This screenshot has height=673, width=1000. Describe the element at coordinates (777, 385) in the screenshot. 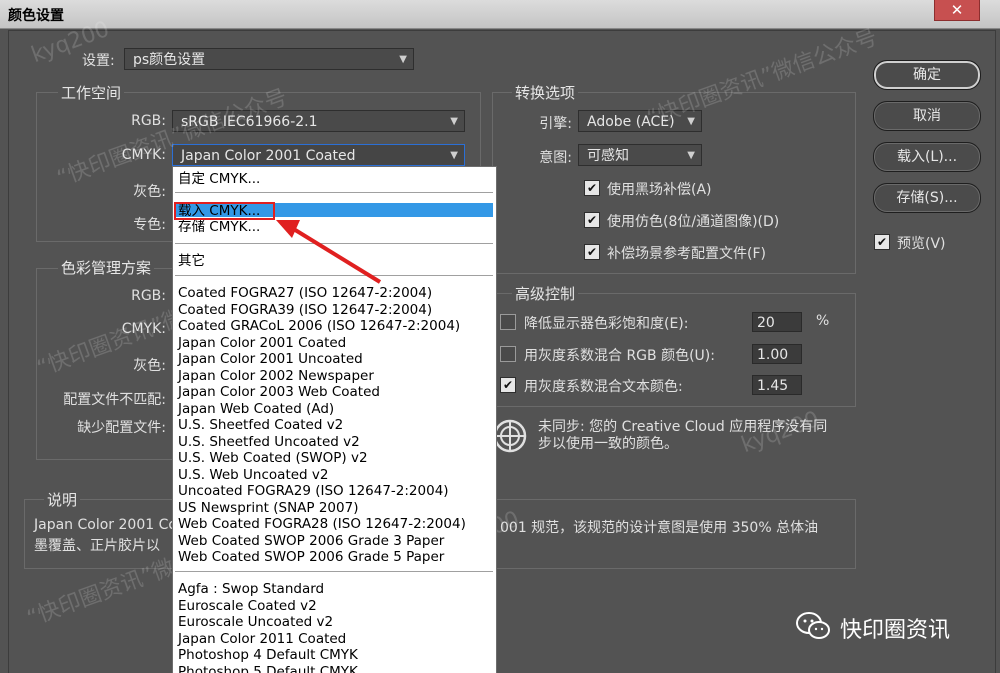

I see `blend-text-input: 1.45` at that location.